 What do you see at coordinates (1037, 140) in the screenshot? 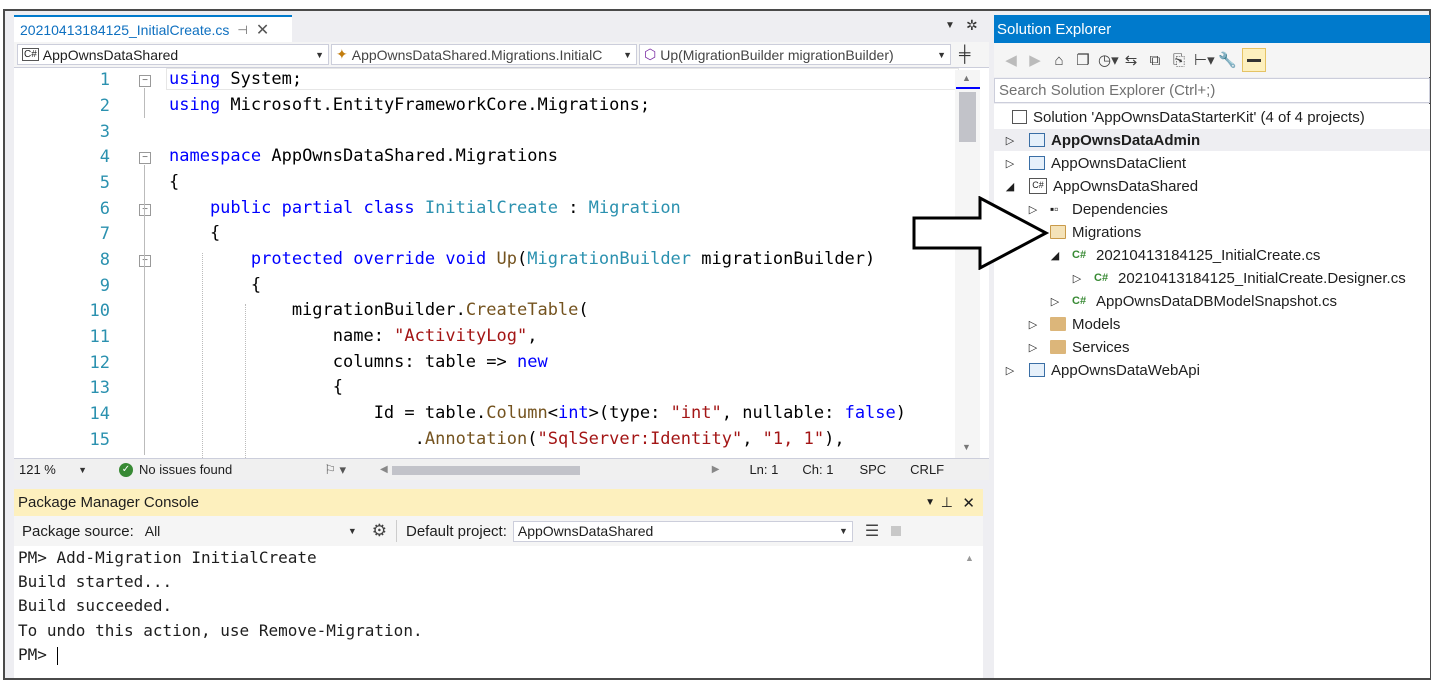
I see `web-project-icon` at bounding box center [1037, 140].